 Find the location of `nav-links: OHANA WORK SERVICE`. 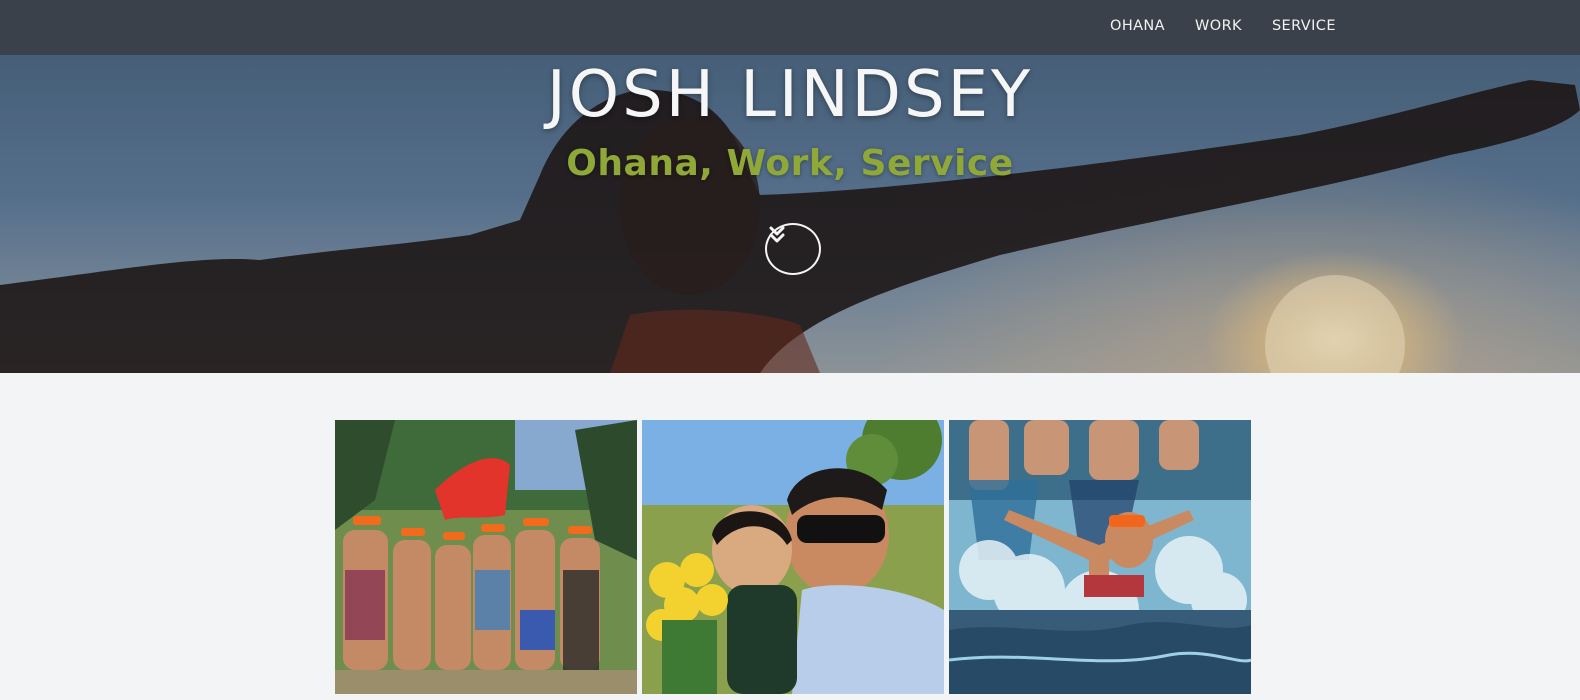

nav-links: OHANA WORK SERVICE is located at coordinates (1238, 26).